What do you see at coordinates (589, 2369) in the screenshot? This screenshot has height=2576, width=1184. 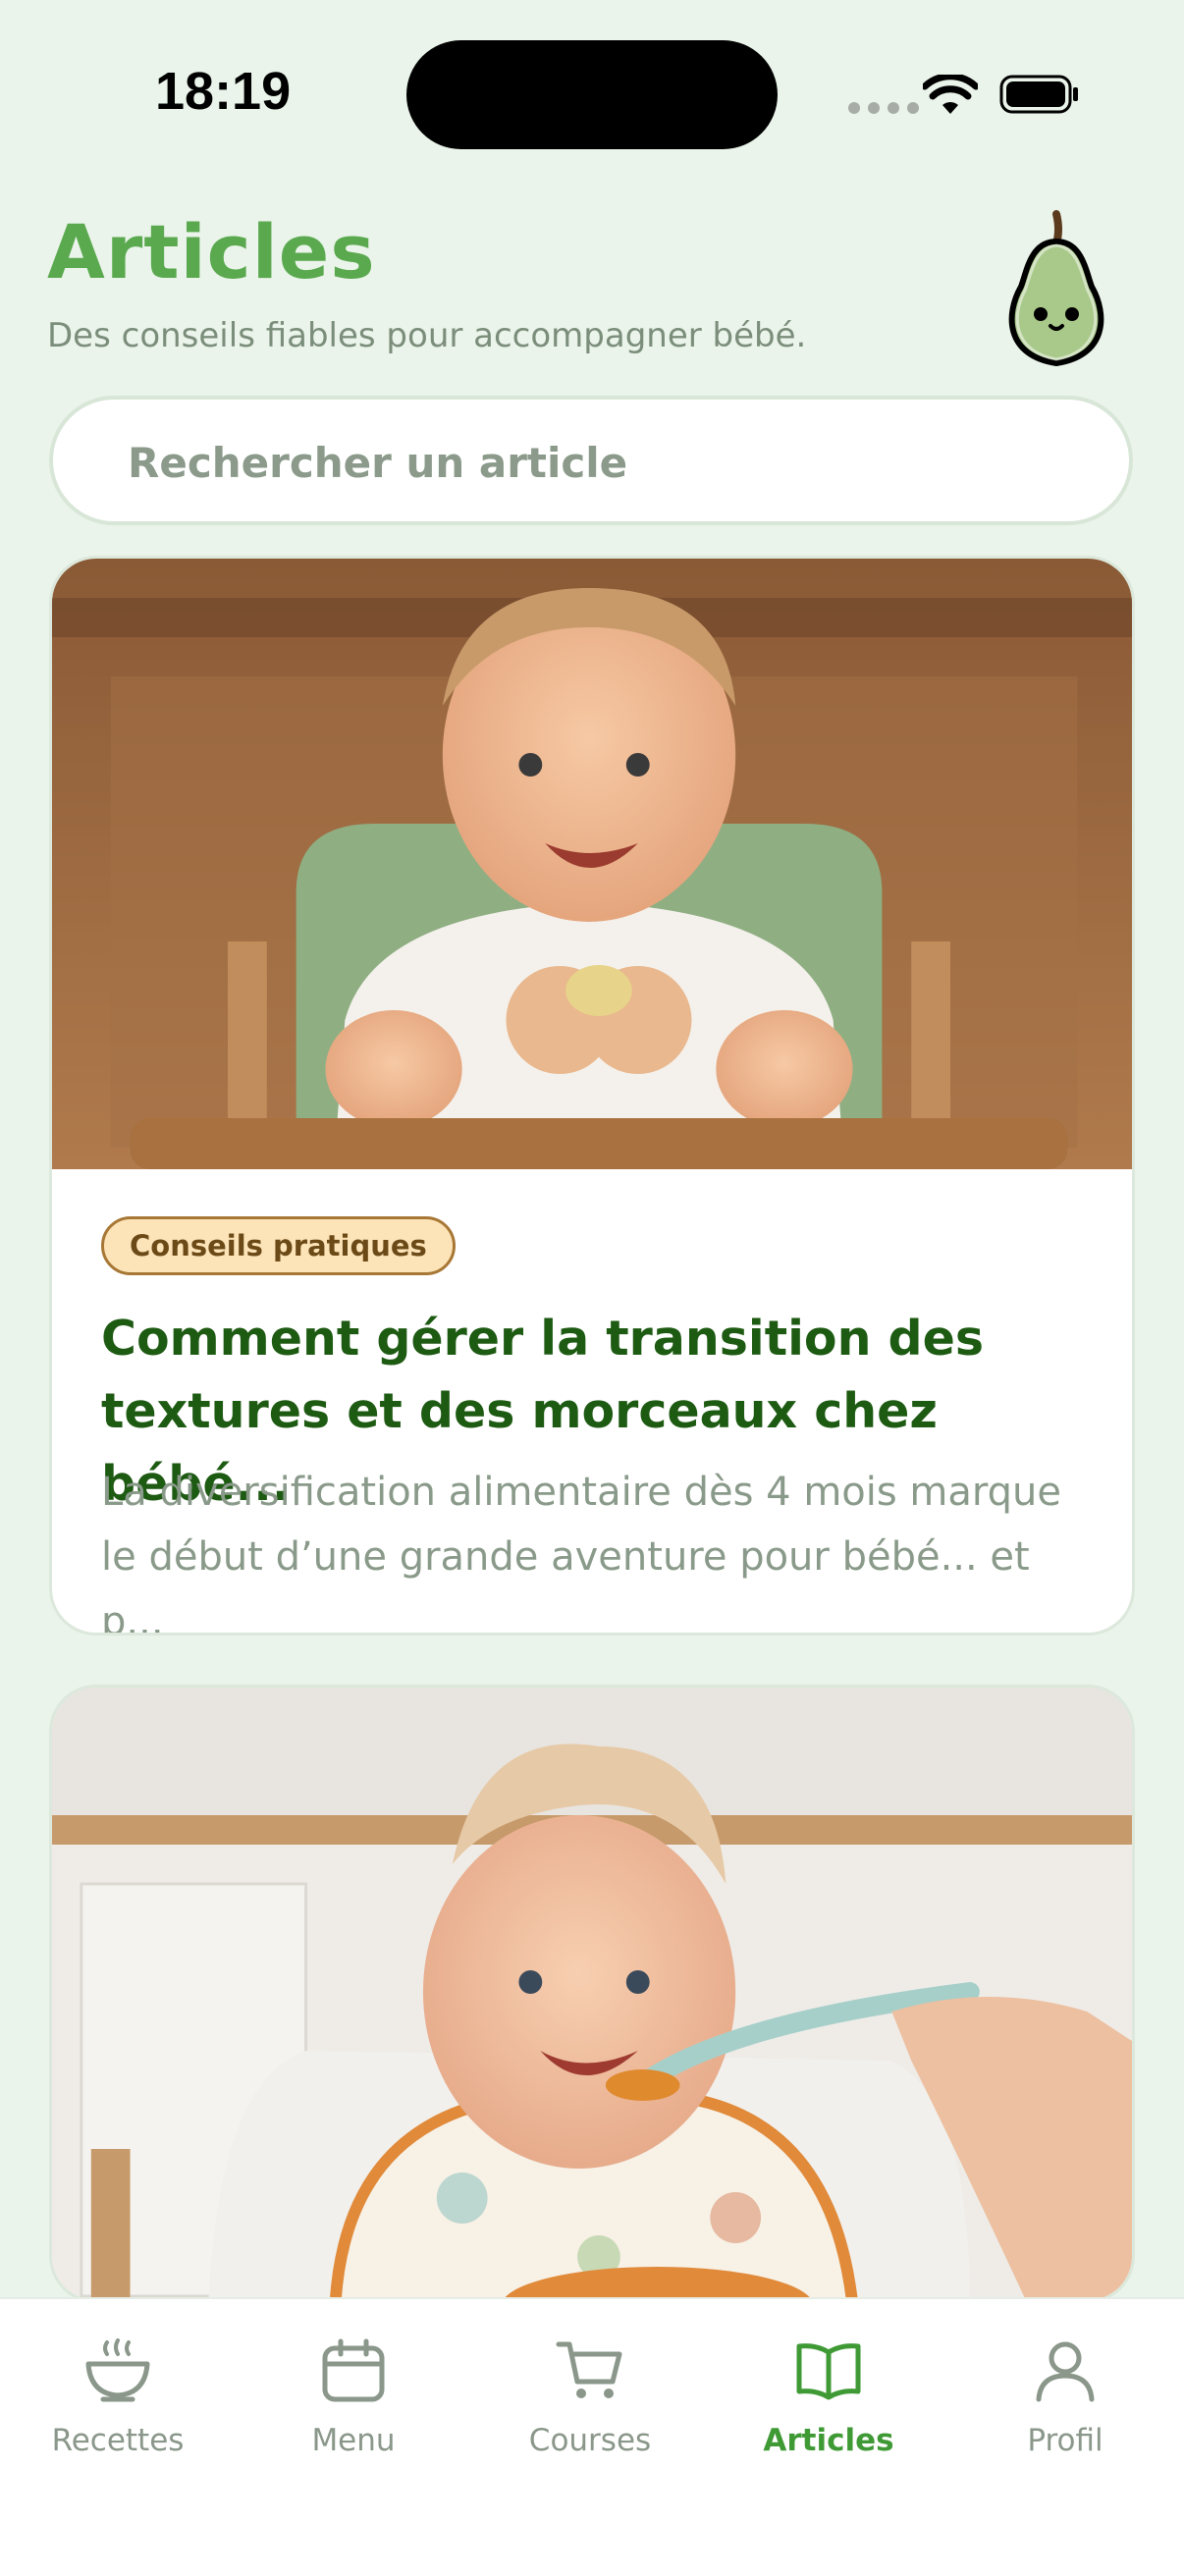 I see `cart-icon` at bounding box center [589, 2369].